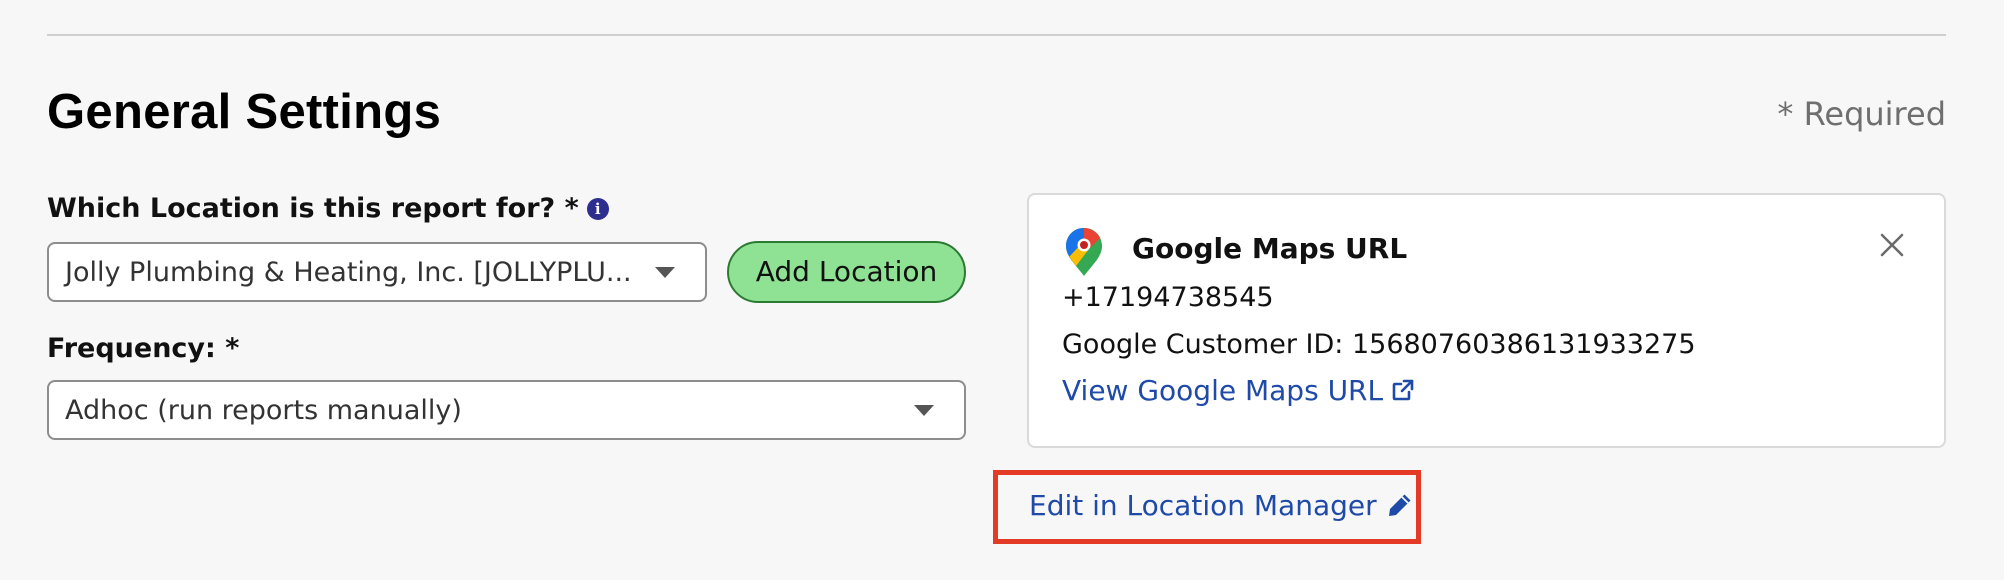 The width and height of the screenshot is (2004, 580). Describe the element at coordinates (263, 410) in the screenshot. I see `frequency-select-value: Adhoc (run reports manually)` at that location.